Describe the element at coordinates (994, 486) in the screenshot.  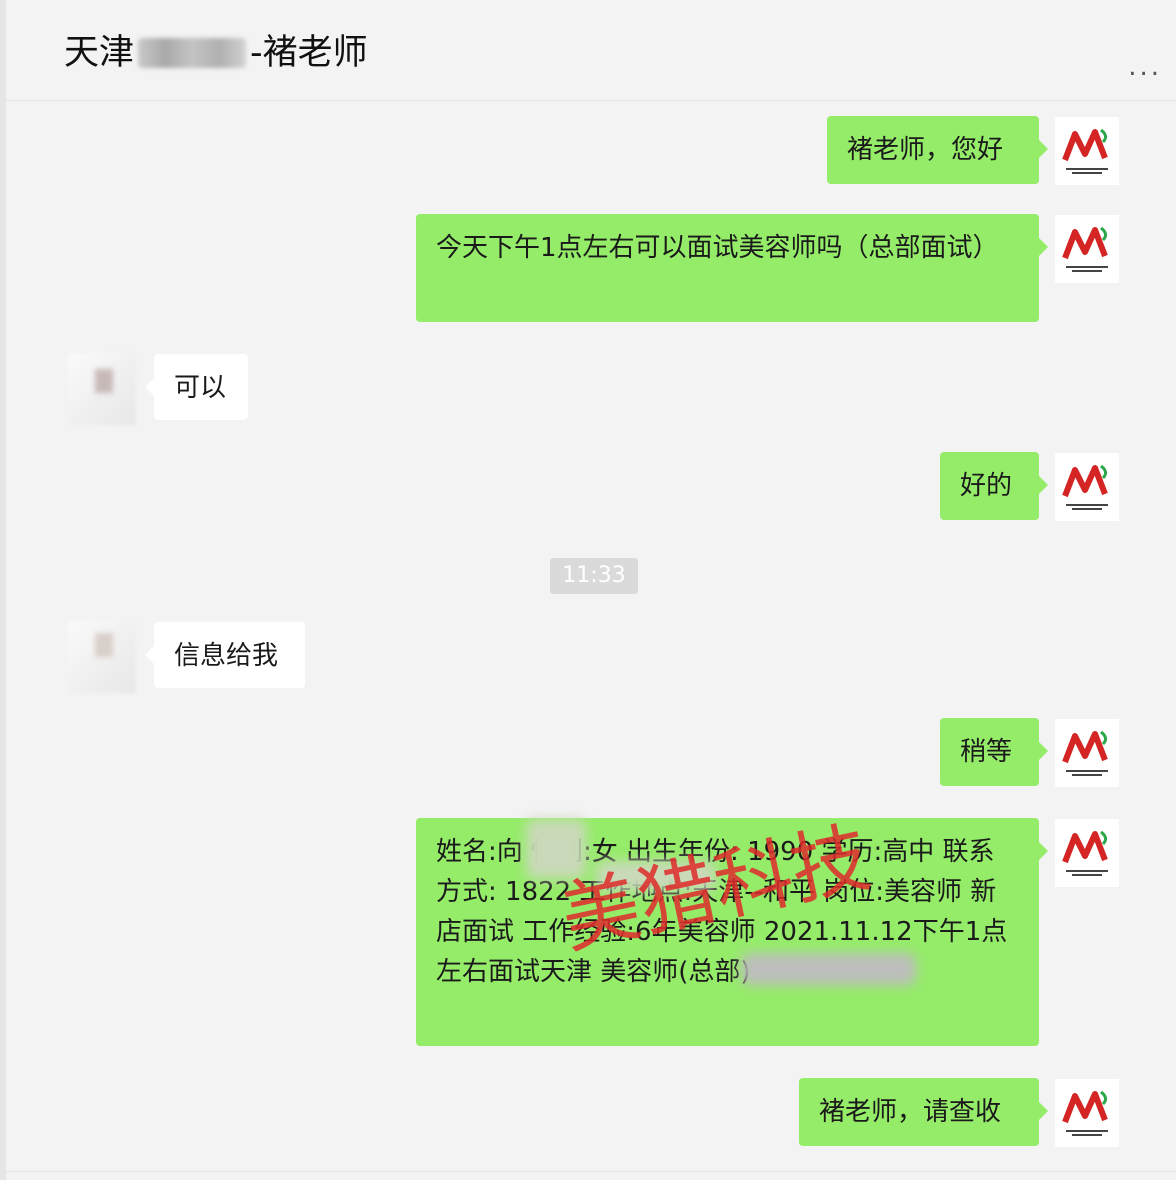
I see `message-bubble-outgoing: 好的` at that location.